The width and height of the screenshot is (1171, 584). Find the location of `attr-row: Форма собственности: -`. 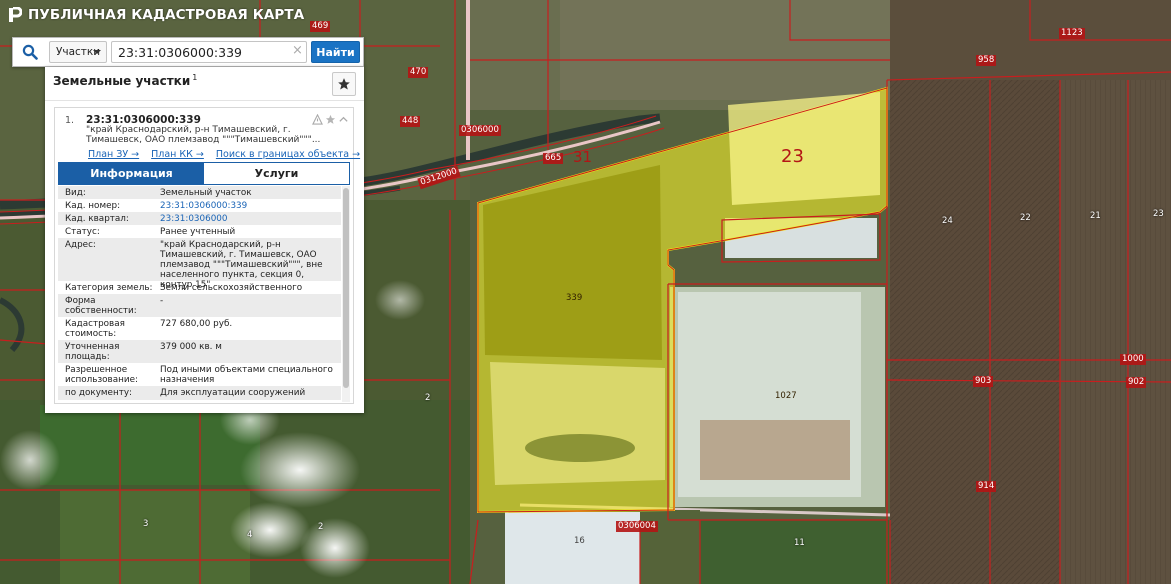

attr-row: Форма собственности: - is located at coordinates (199, 305).